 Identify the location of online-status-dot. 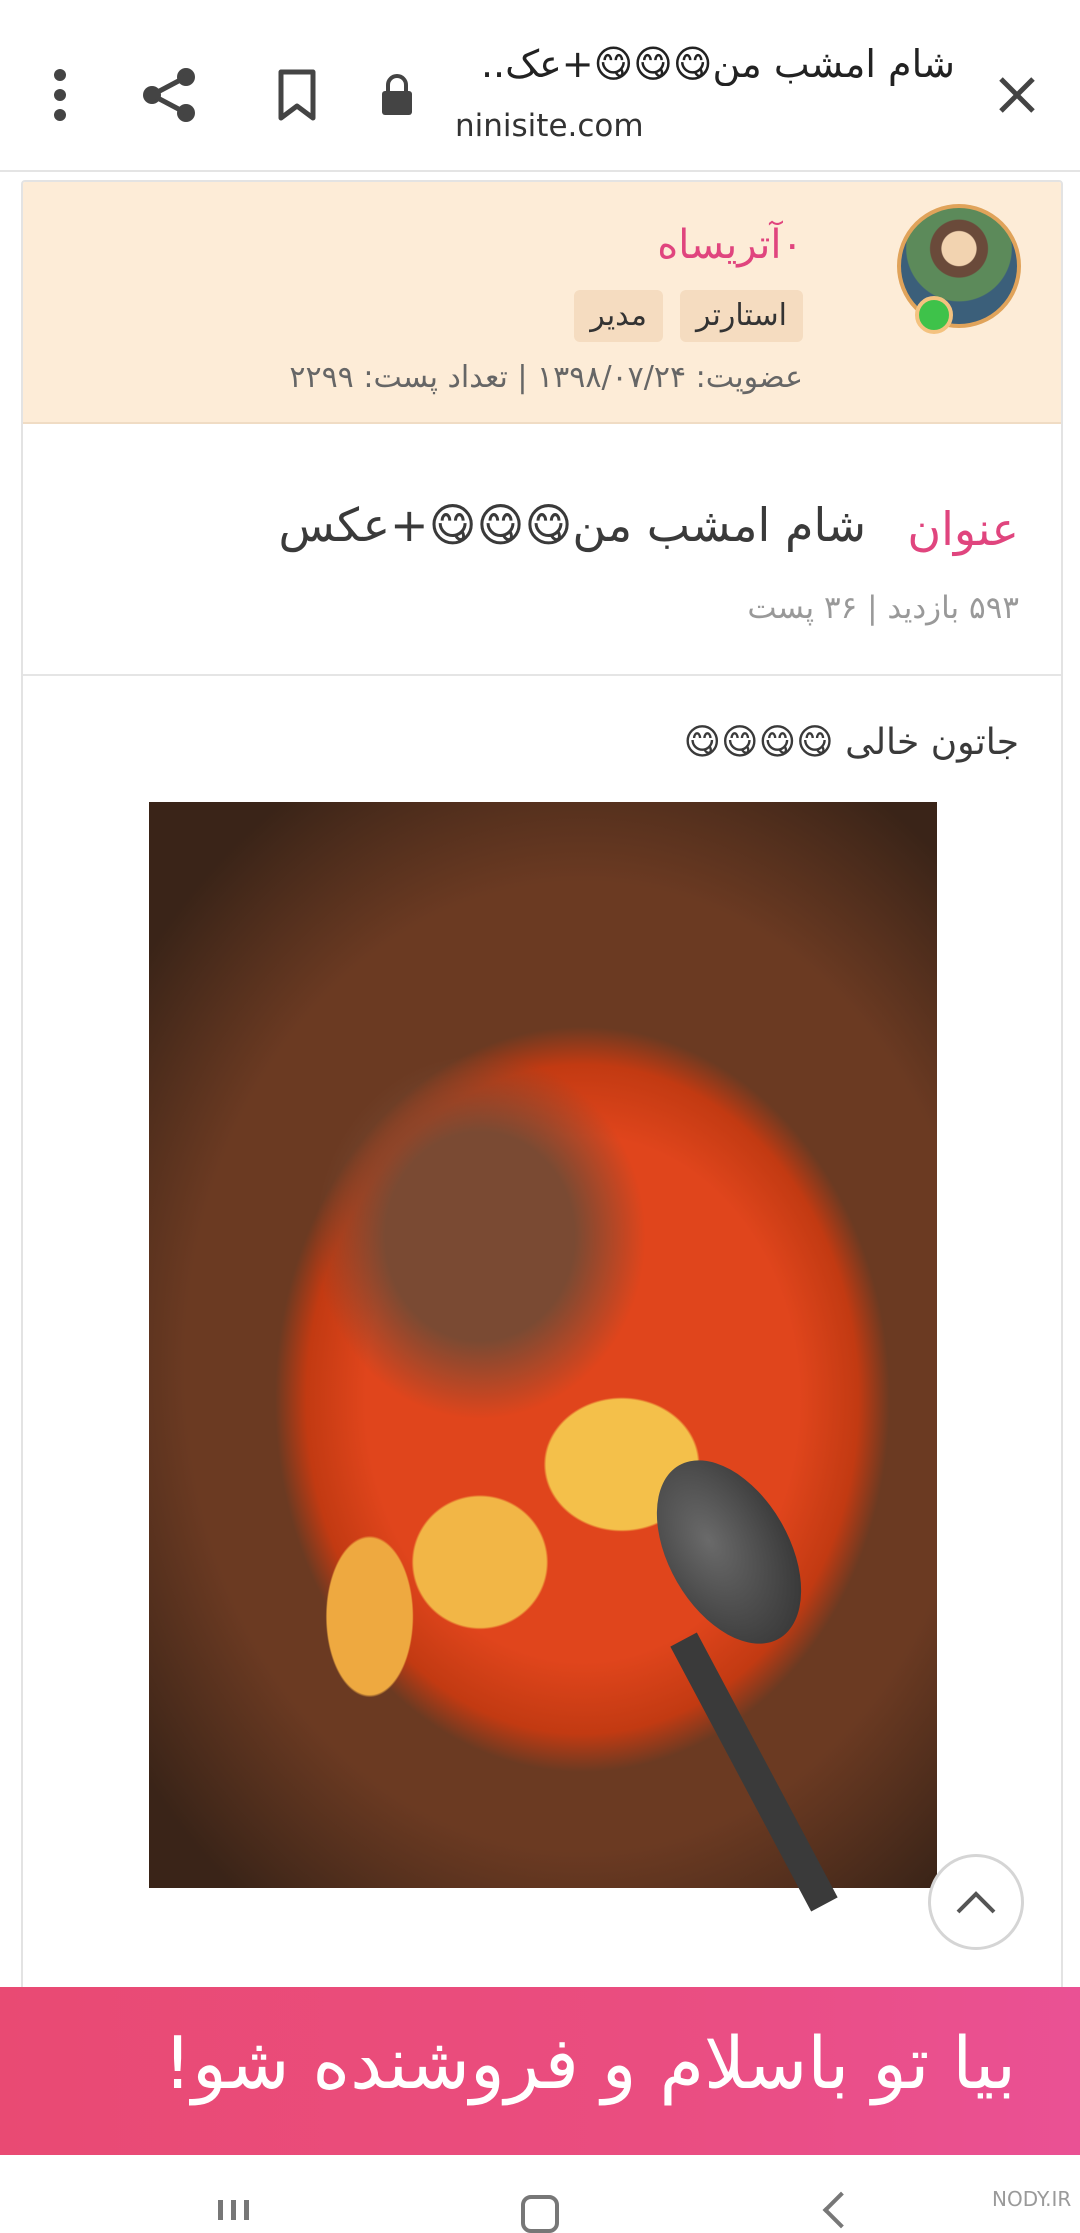
(934, 315).